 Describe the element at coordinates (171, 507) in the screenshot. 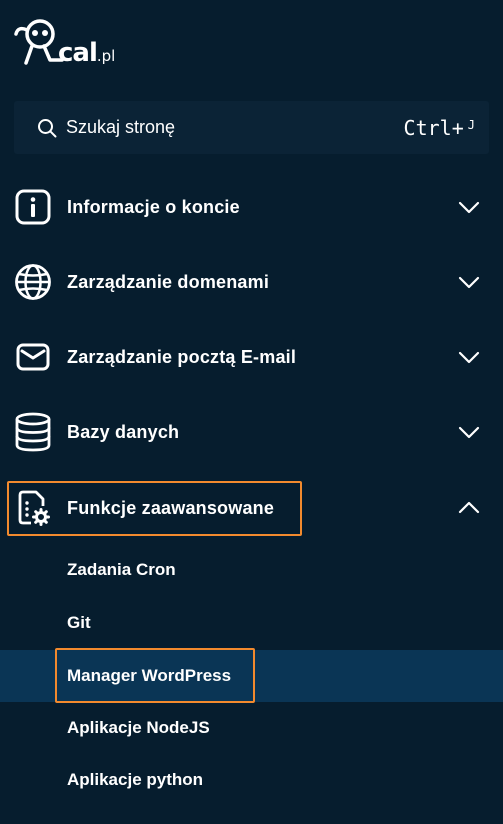

I see `menu-item-label: Funkcje zaawansowane` at that location.